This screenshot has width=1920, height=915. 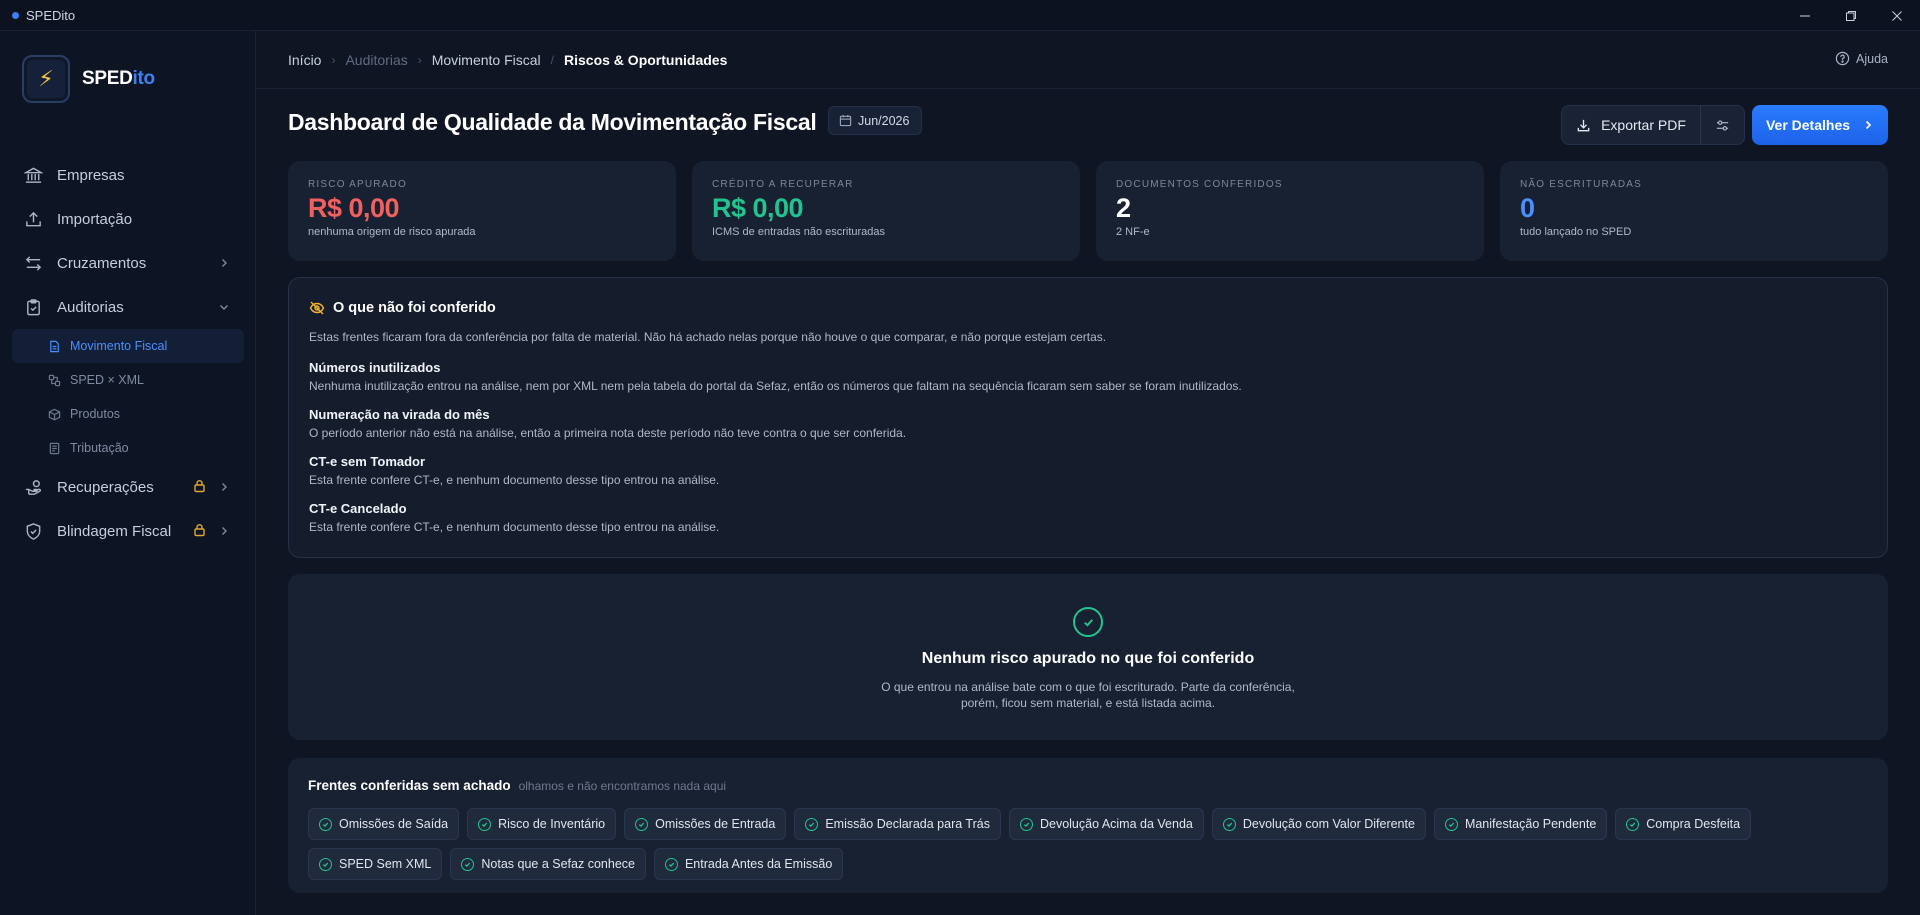 I want to click on front-chip: Manifestação Pendente, so click(x=1520, y=824).